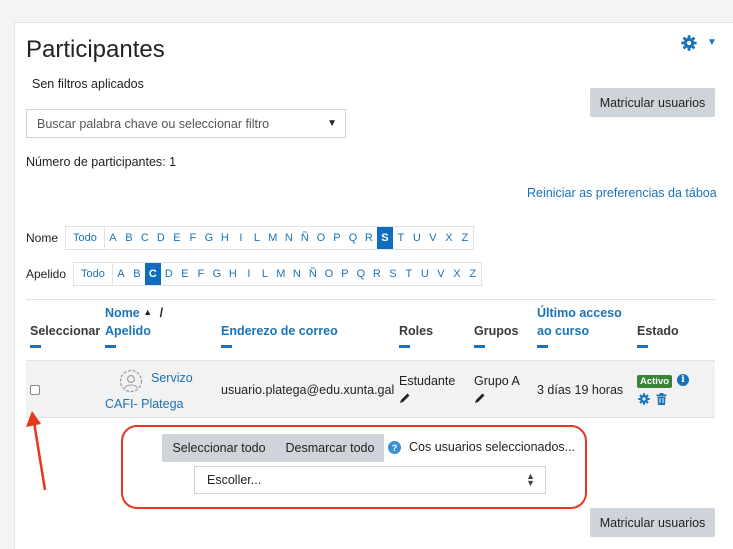  Describe the element at coordinates (377, 274) in the screenshot. I see `last-name-initial-letter: R` at that location.